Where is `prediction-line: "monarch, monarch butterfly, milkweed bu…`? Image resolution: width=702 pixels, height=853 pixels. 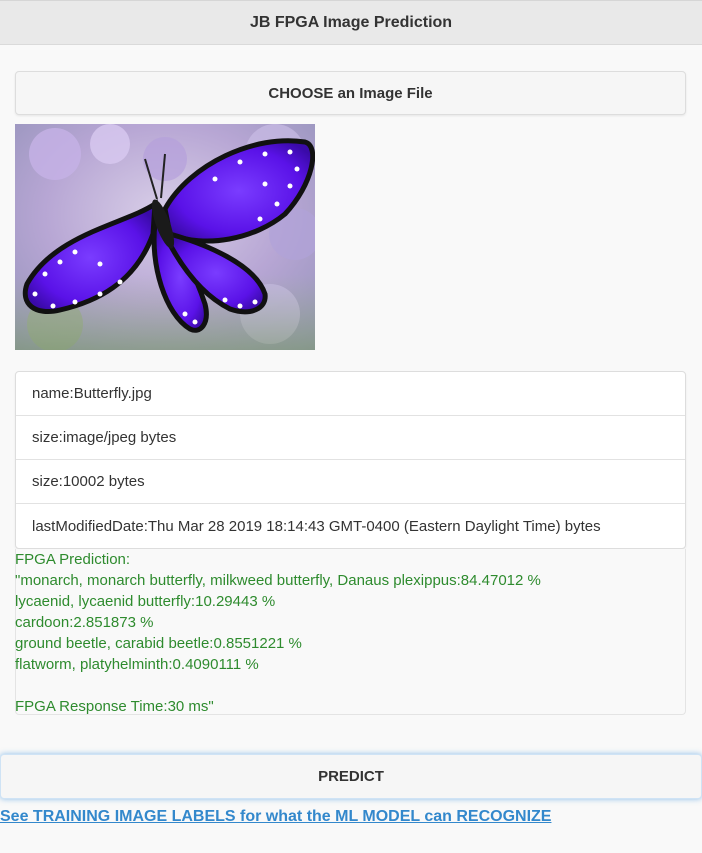
prediction-line: "monarch, monarch butterfly, milkweed bu… is located at coordinates (278, 580).